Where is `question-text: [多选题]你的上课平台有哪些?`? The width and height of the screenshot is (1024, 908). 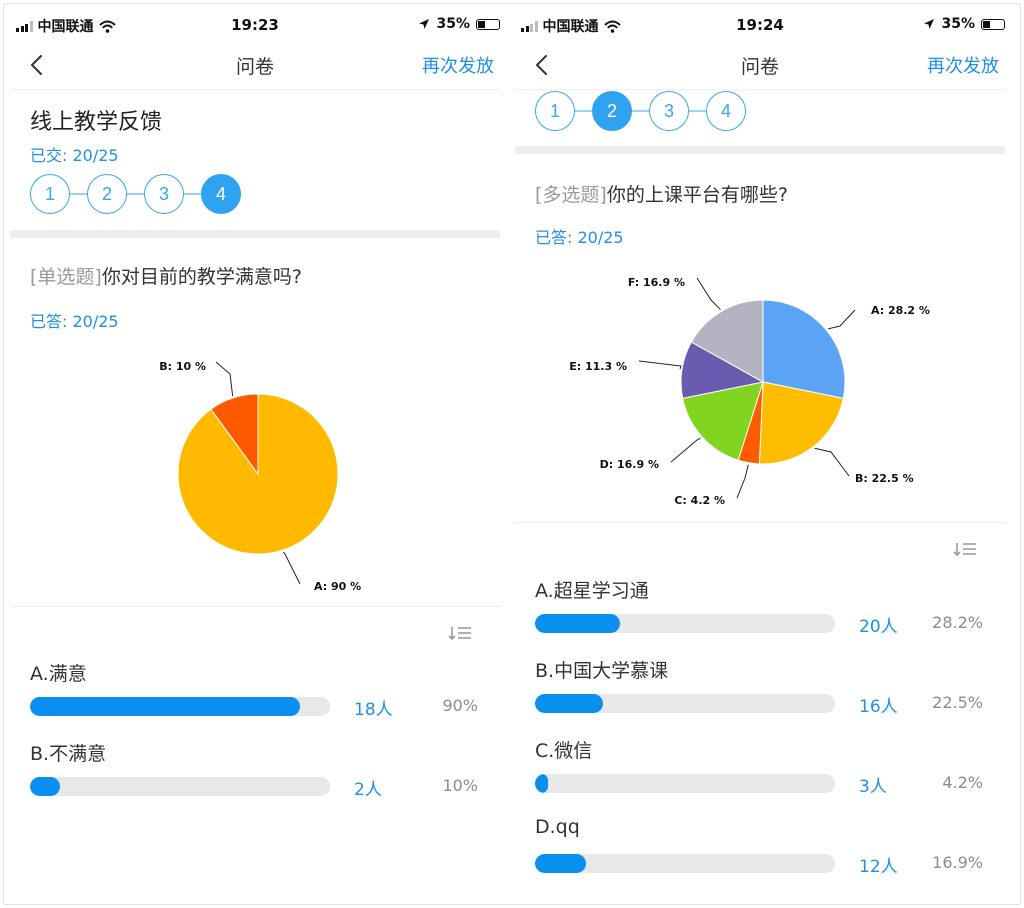 question-text: [多选题]你的上课平台有哪些? is located at coordinates (661, 193).